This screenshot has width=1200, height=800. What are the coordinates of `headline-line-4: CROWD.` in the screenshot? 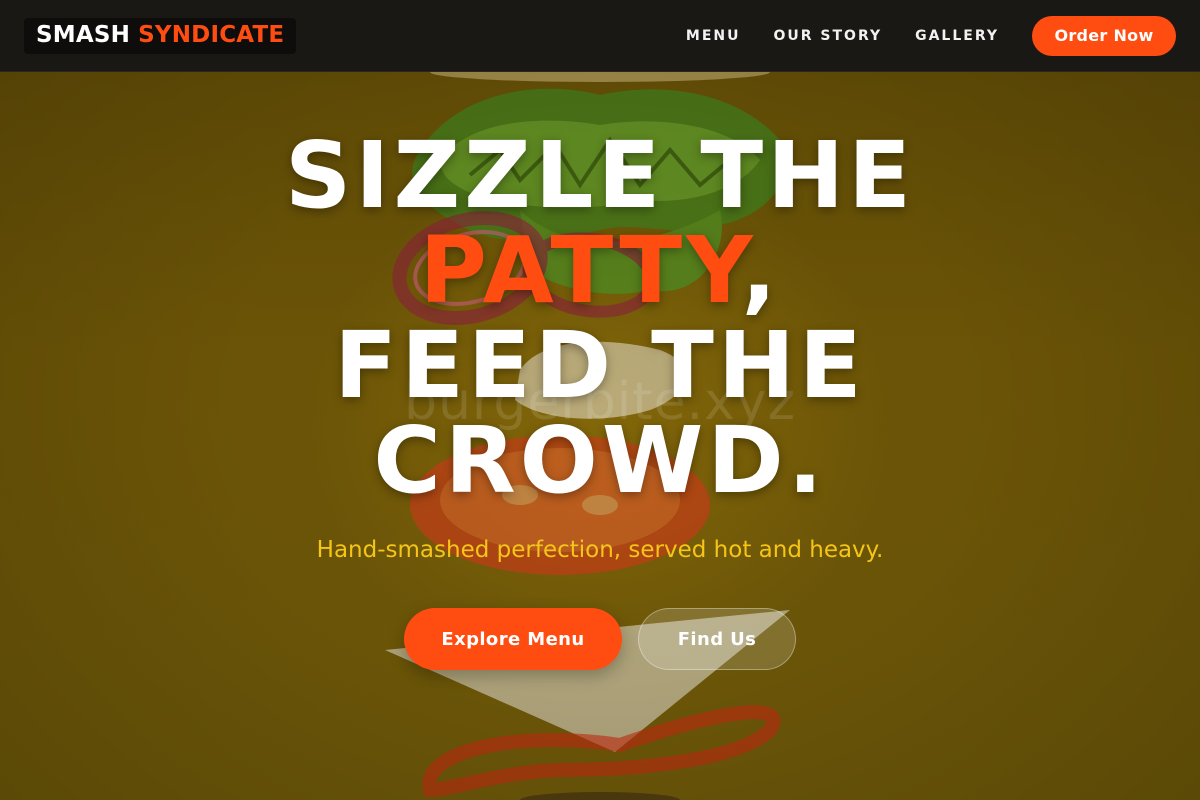 It's located at (600, 460).